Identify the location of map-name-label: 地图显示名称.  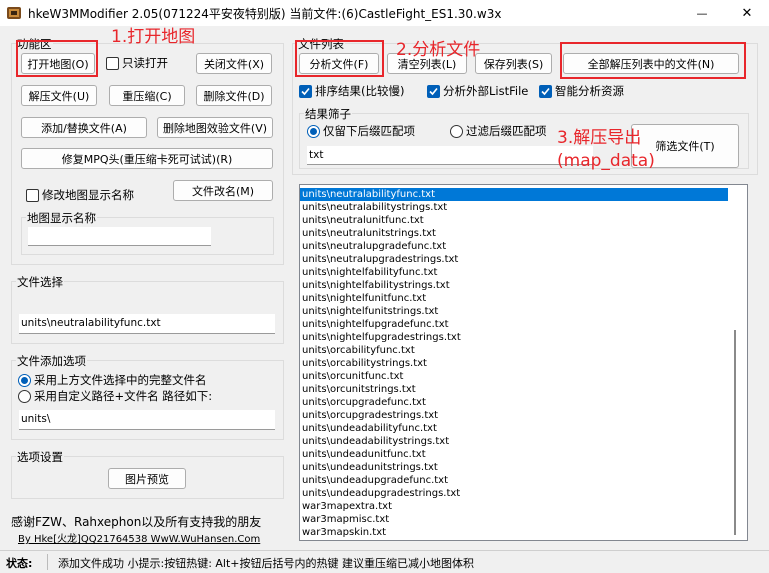
(61, 218).